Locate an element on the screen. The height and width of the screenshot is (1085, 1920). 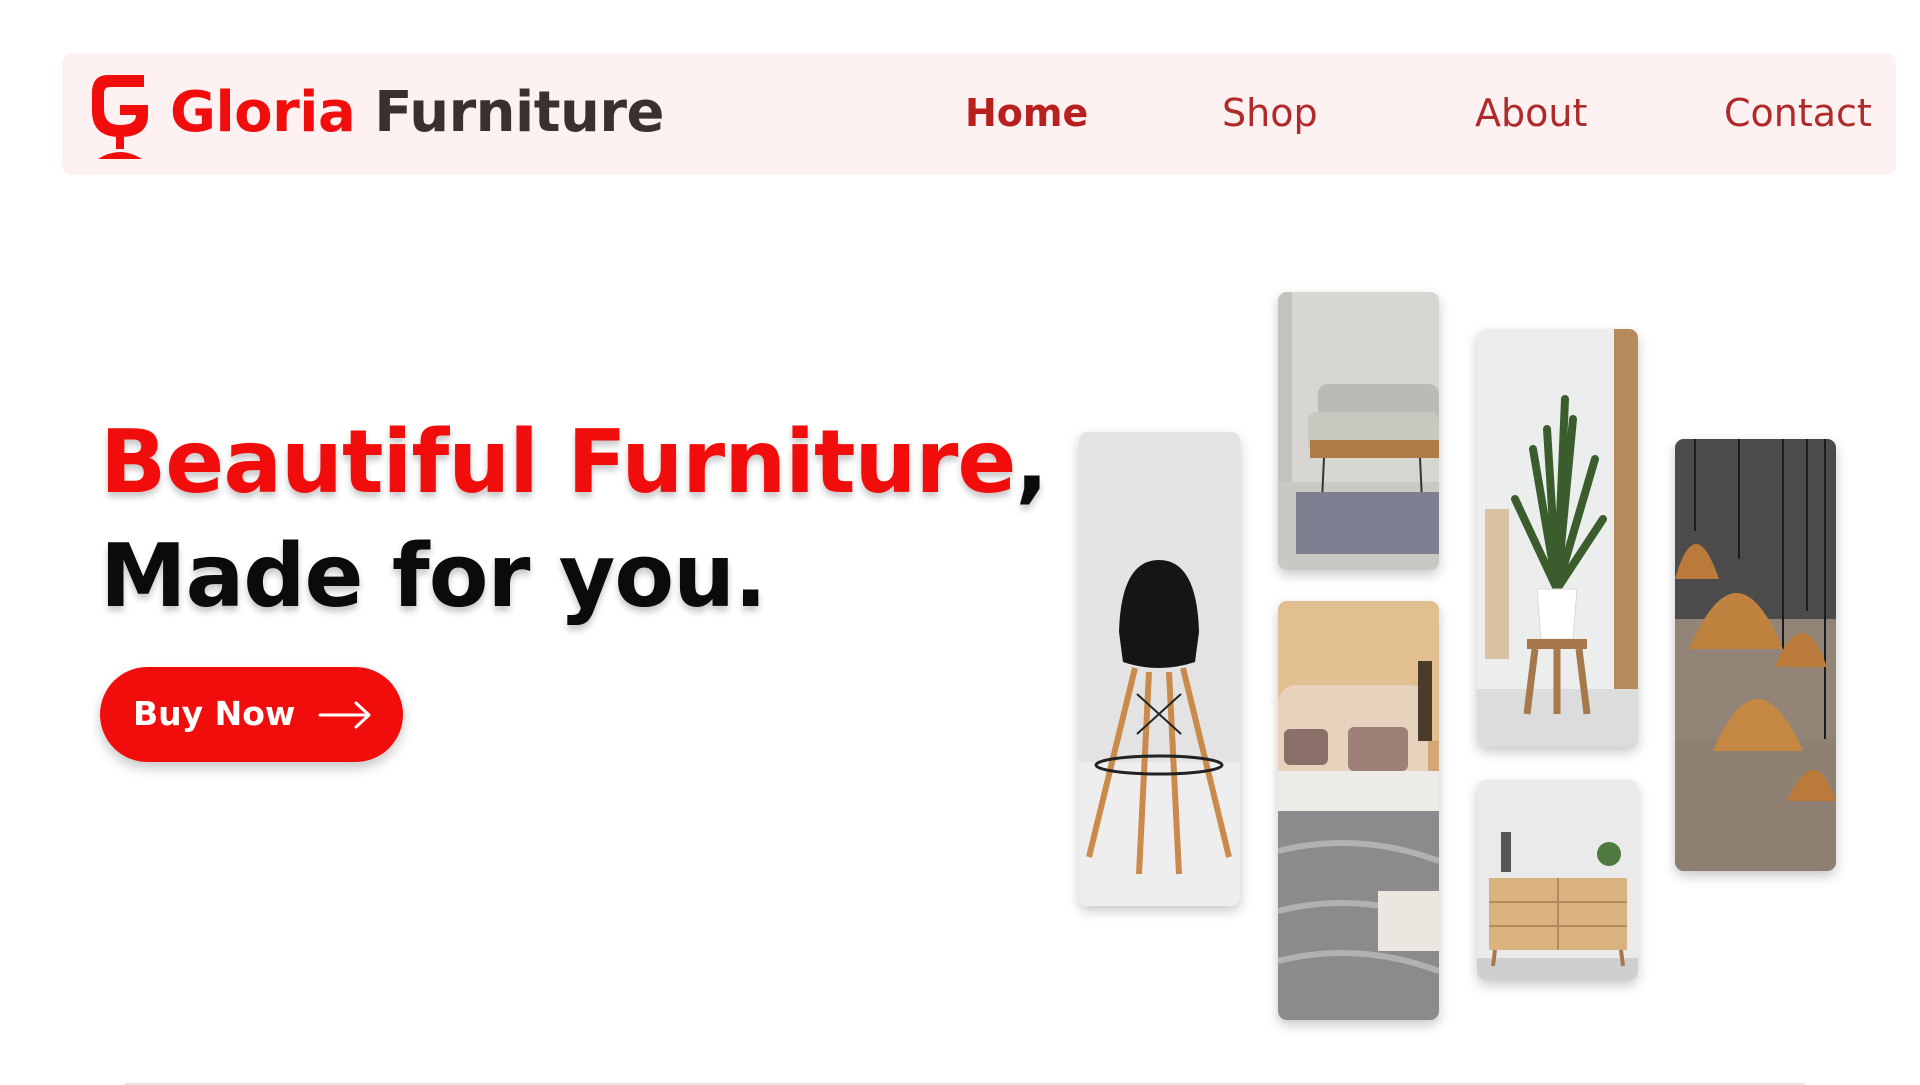
gallery-image-pendant-lamps is located at coordinates (1755, 655).